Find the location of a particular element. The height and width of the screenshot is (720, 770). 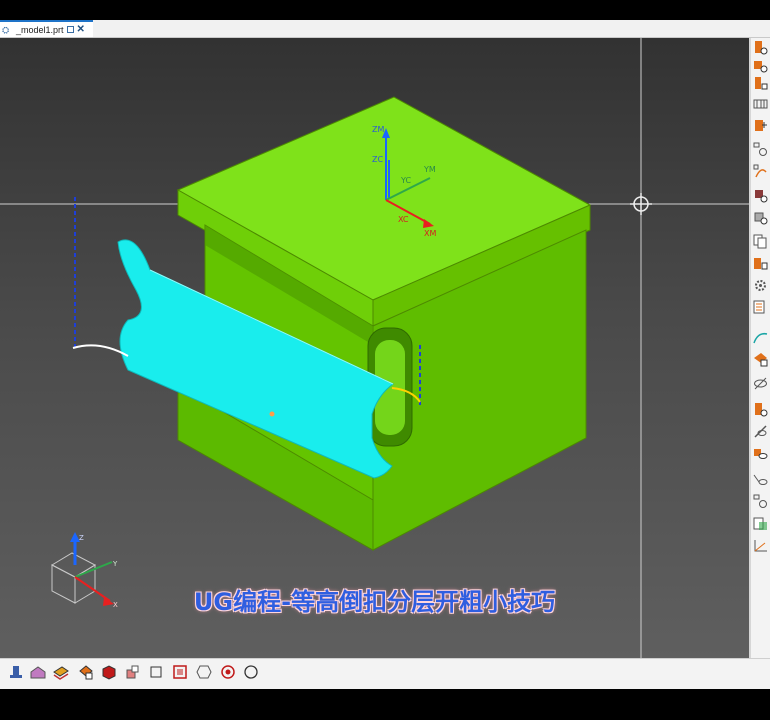

feature-add-icon is located at coordinates (760, 65).